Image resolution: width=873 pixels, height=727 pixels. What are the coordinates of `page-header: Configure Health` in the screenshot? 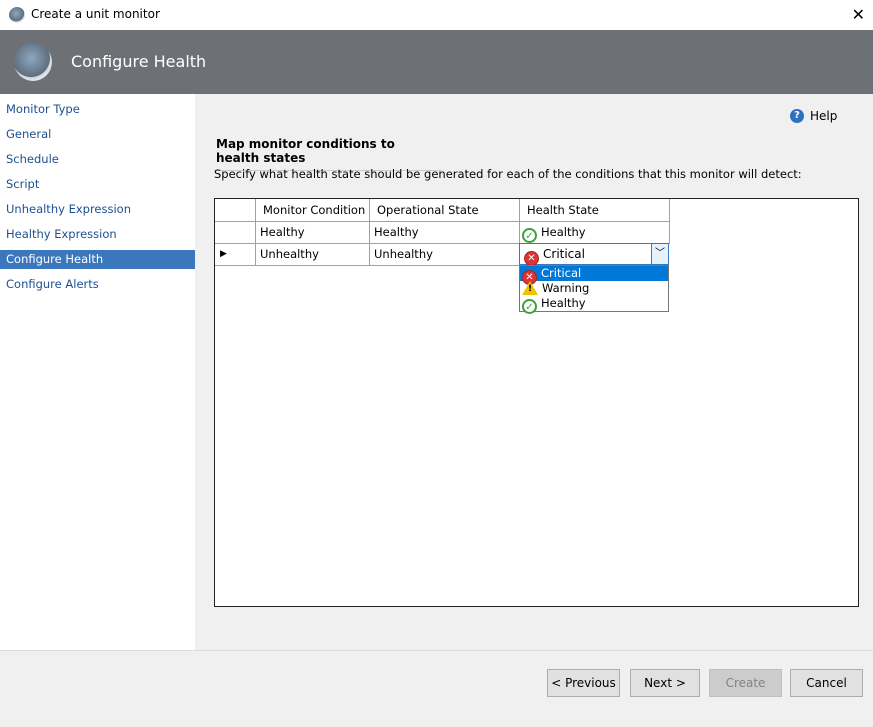 It's located at (436, 62).